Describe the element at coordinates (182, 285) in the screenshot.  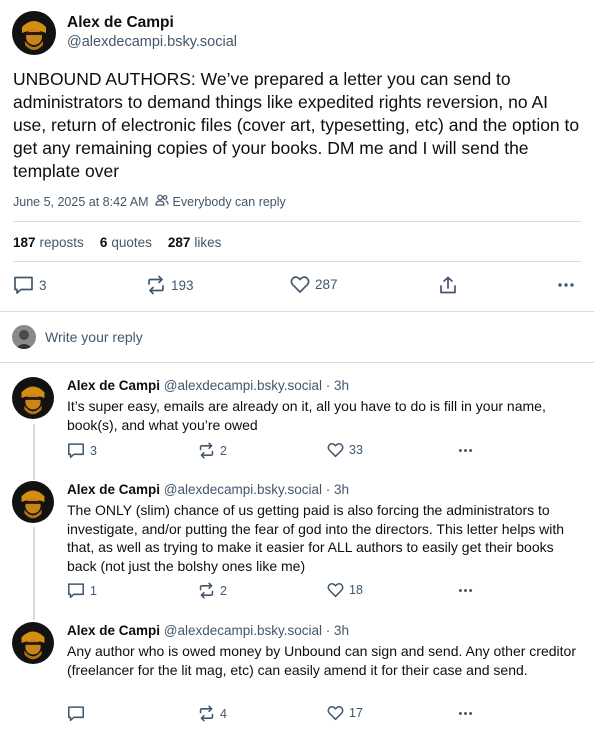
I see `repost-count: 193` at that location.